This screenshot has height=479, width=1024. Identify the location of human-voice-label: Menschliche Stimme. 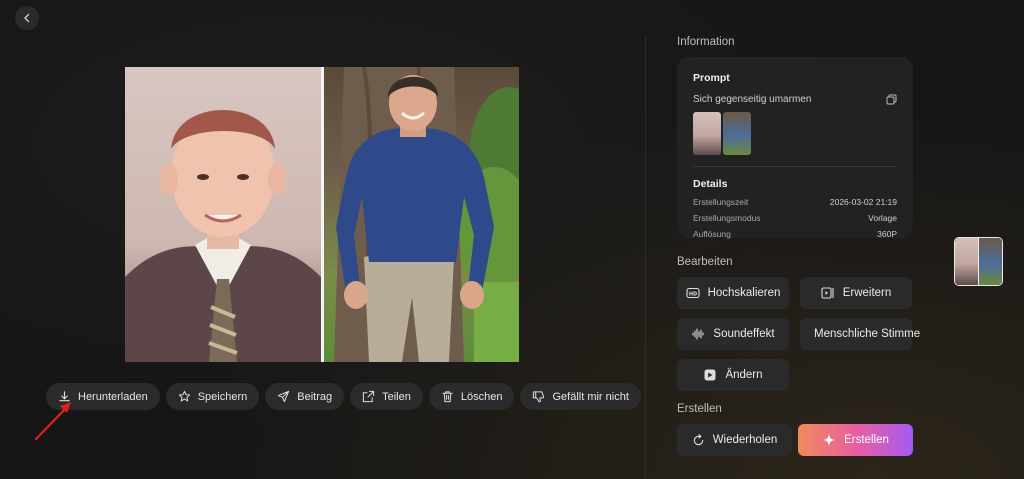
(867, 334).